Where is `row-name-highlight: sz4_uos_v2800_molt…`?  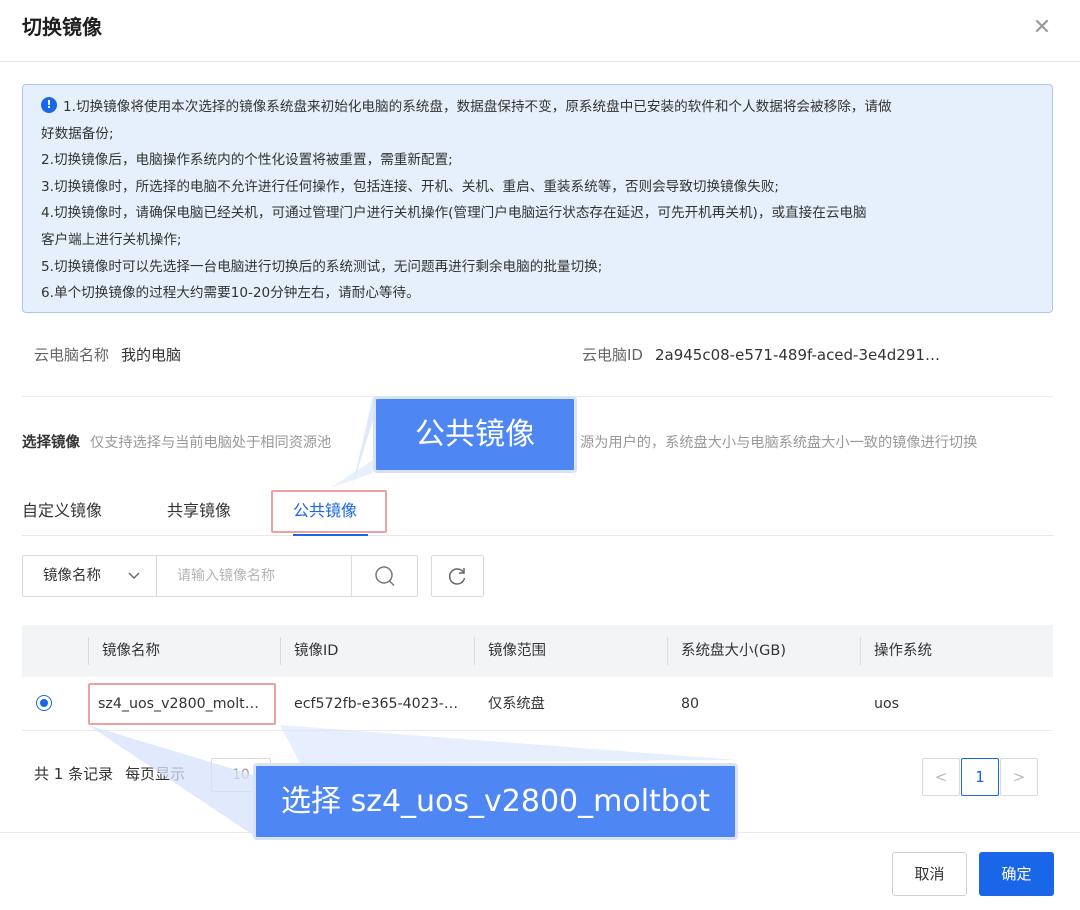 row-name-highlight: sz4_uos_v2800_molt… is located at coordinates (182, 704).